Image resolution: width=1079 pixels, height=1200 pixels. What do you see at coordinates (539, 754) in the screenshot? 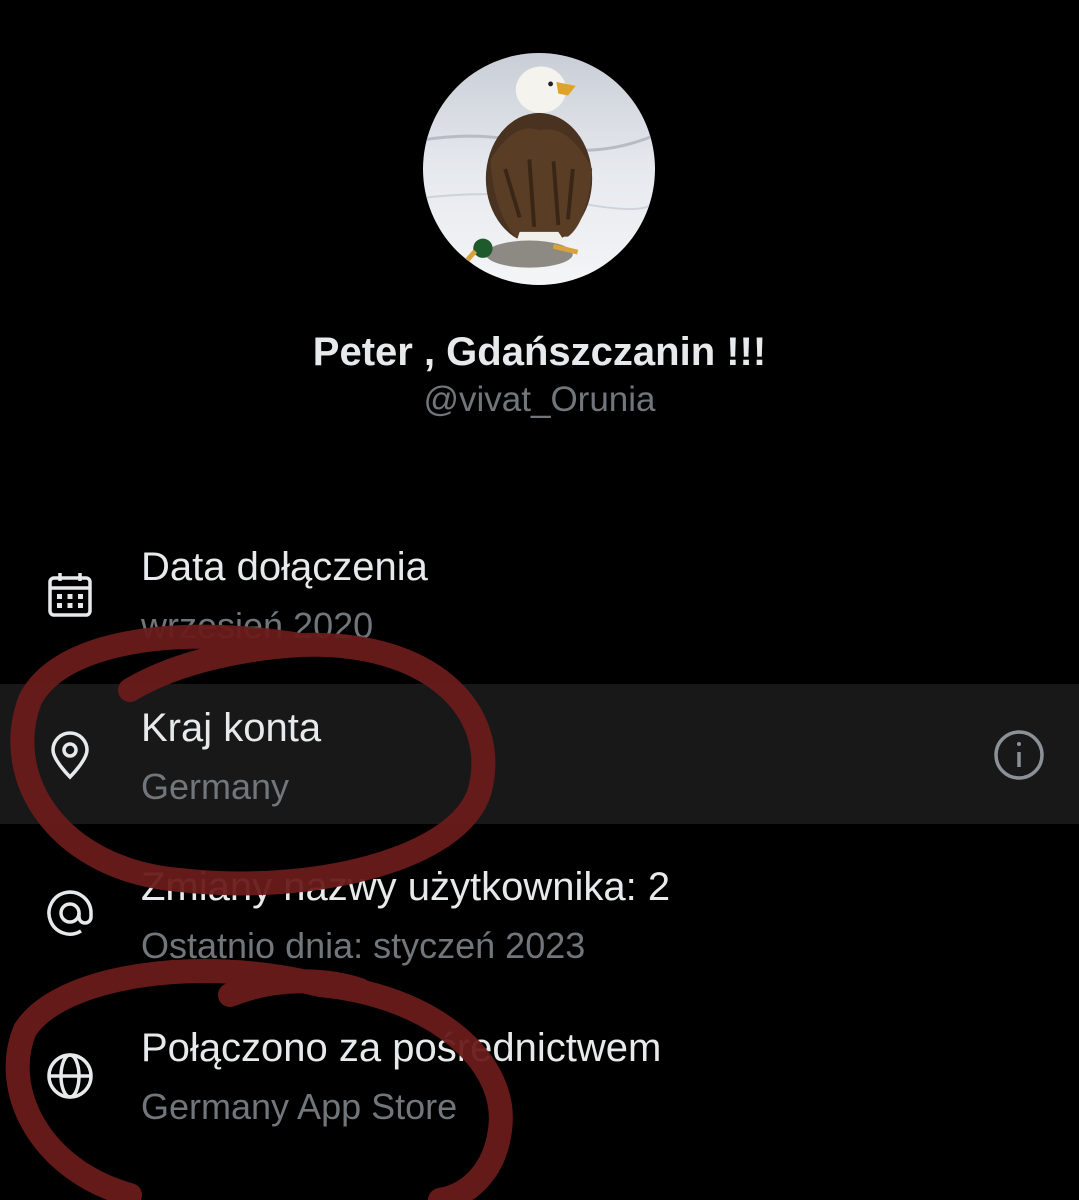
I see `detail-row-account-country: Kraj konta Germany` at bounding box center [539, 754].